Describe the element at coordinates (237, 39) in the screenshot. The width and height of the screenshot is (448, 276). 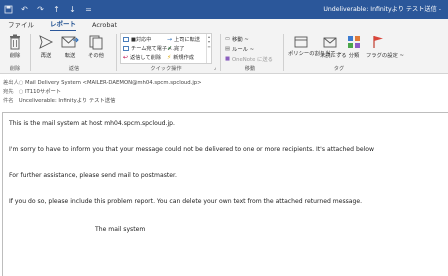
I see `move-button: ▭ 移動 ~` at that location.